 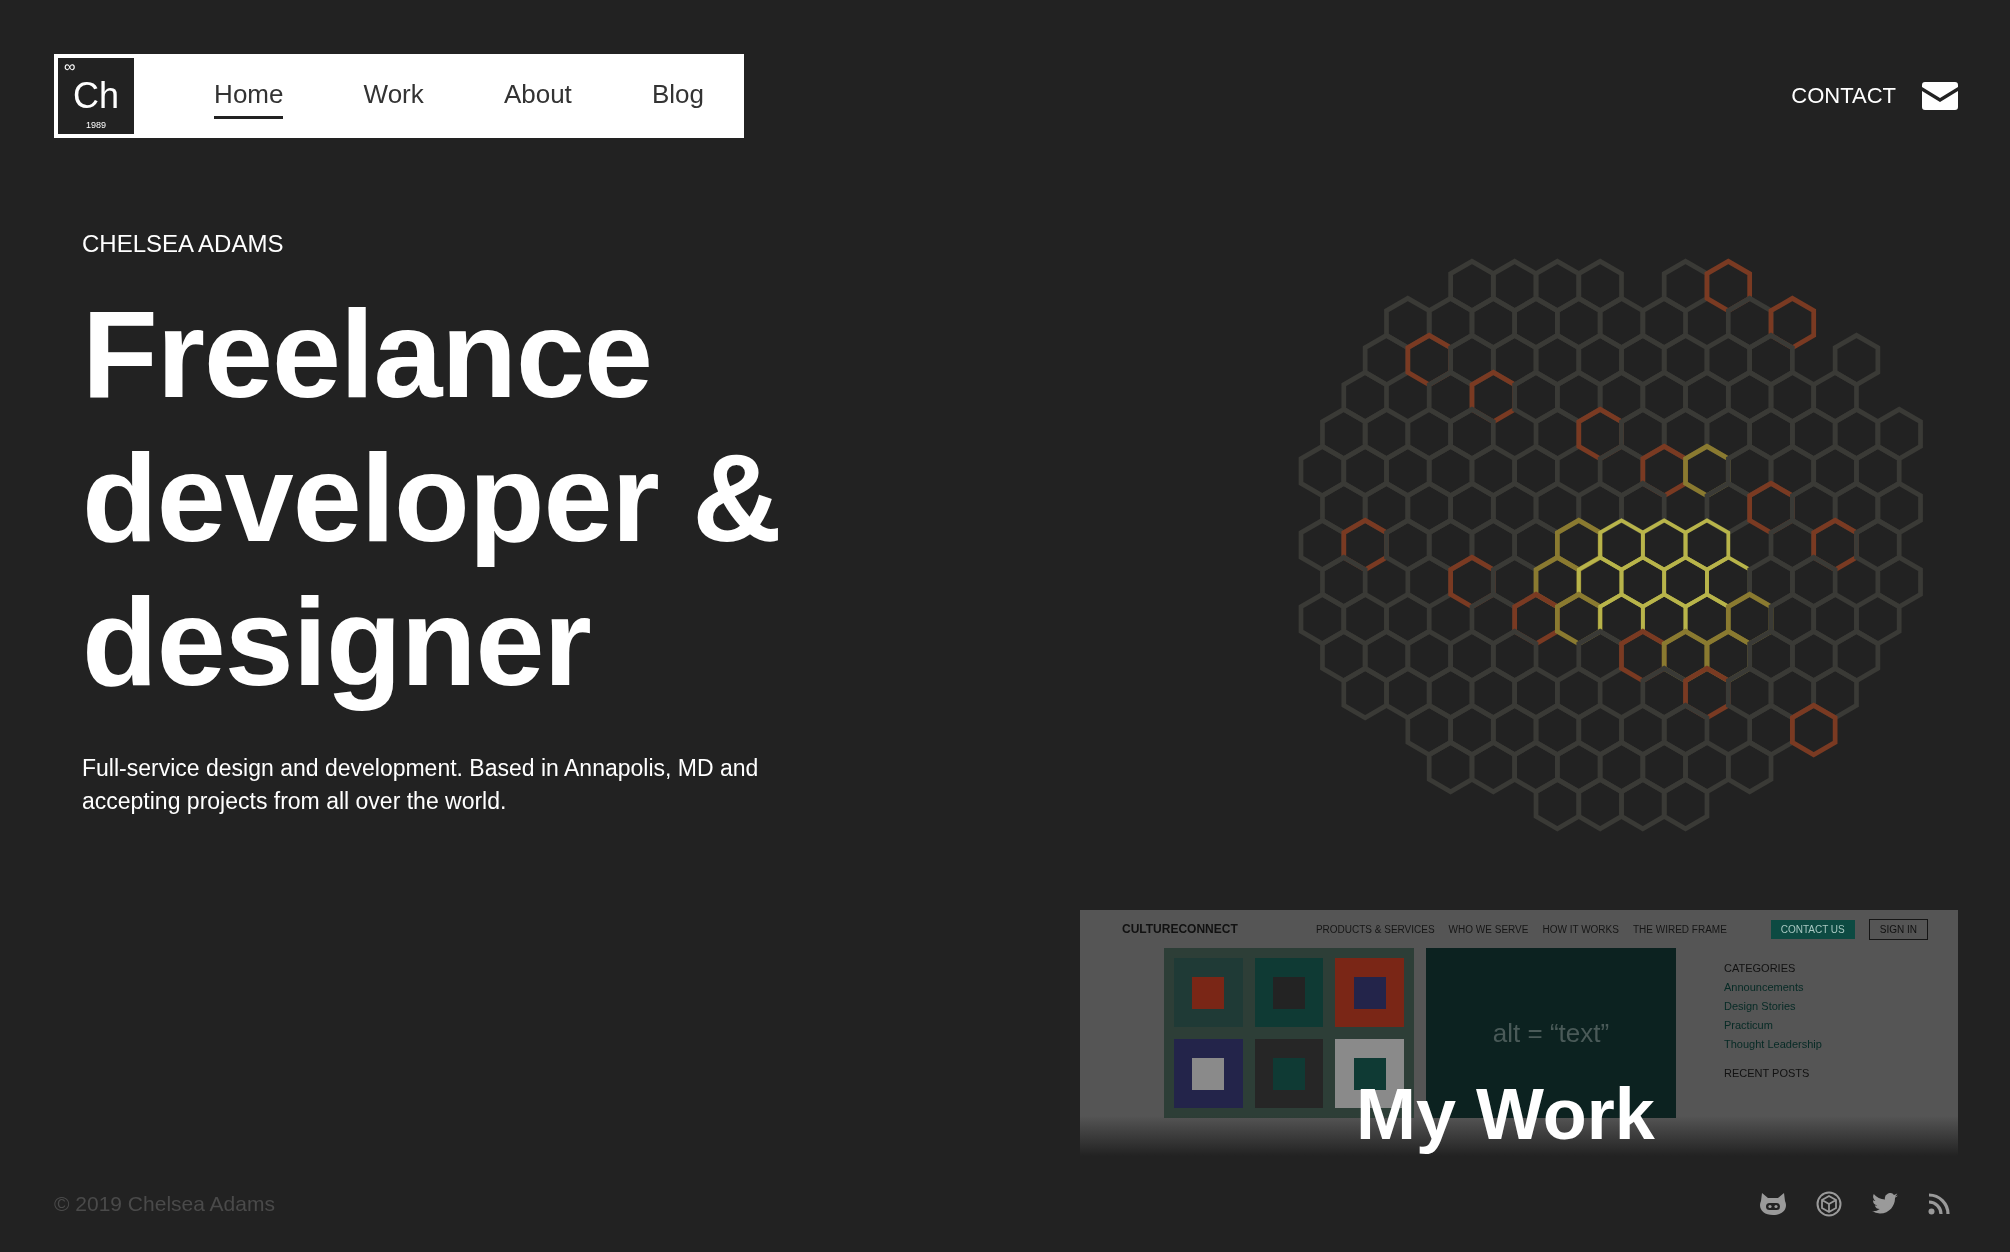 What do you see at coordinates (1767, 1073) in the screenshot?
I see `sidebar-heading: RECENT POSTS` at bounding box center [1767, 1073].